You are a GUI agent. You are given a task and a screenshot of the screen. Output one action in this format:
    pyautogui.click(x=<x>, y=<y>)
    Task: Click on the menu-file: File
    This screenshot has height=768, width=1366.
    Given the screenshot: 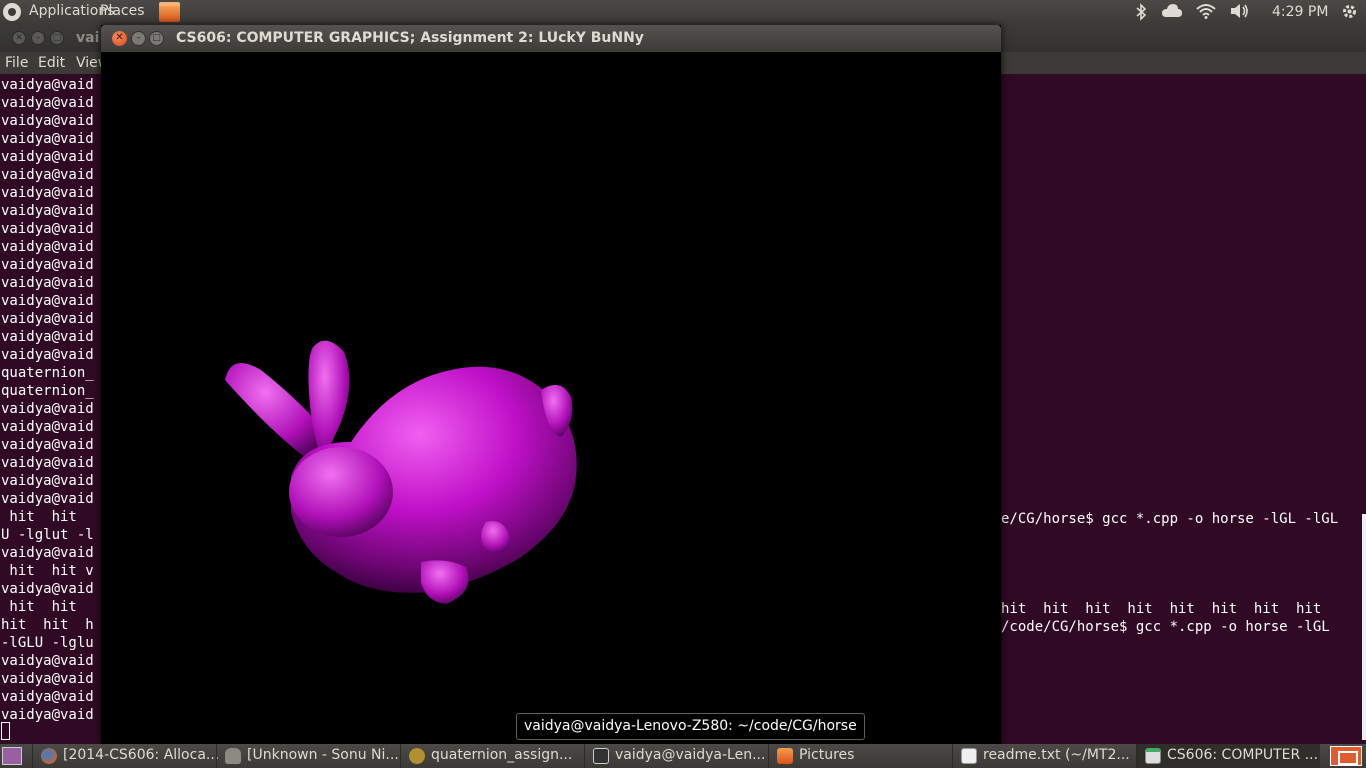 What is the action you would take?
    pyautogui.click(x=16, y=63)
    